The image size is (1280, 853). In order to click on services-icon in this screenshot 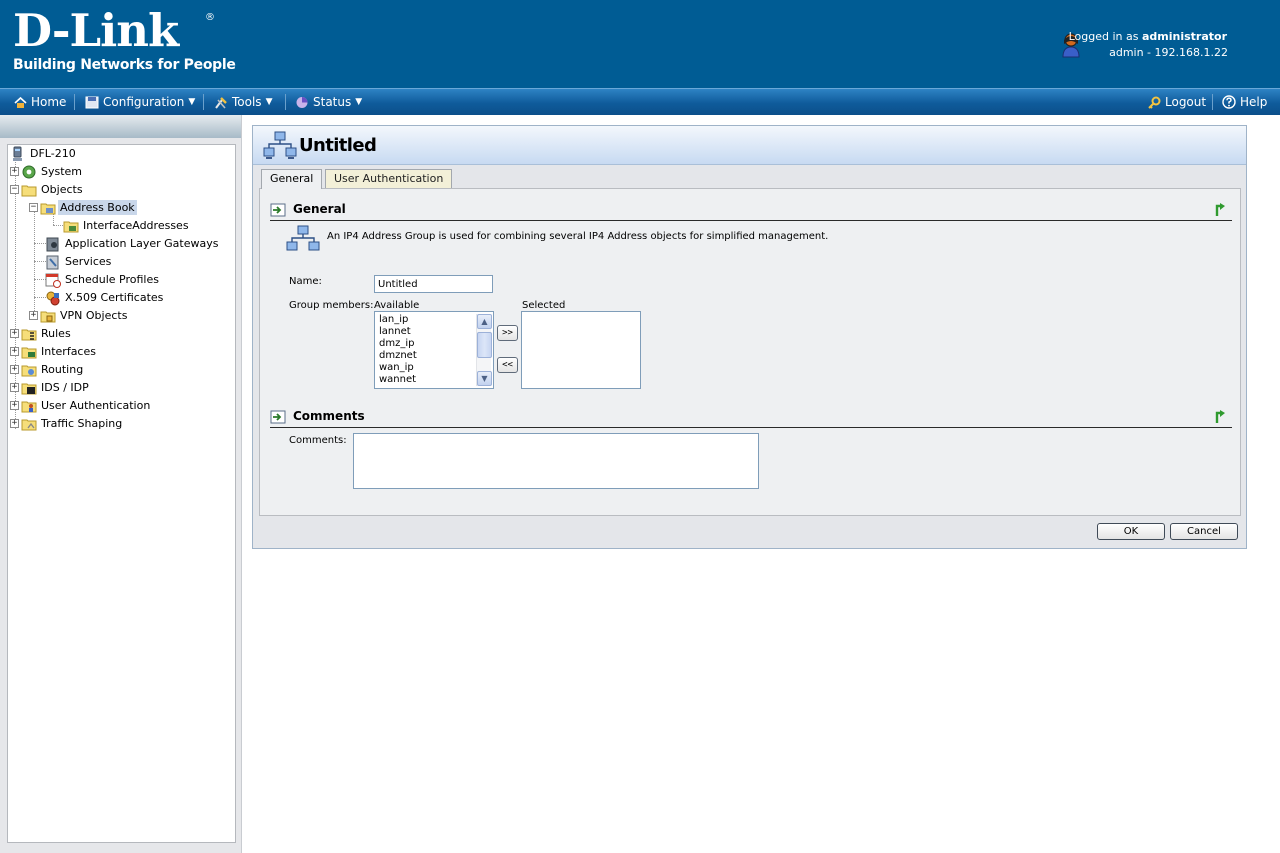, I will do `click(52, 262)`.